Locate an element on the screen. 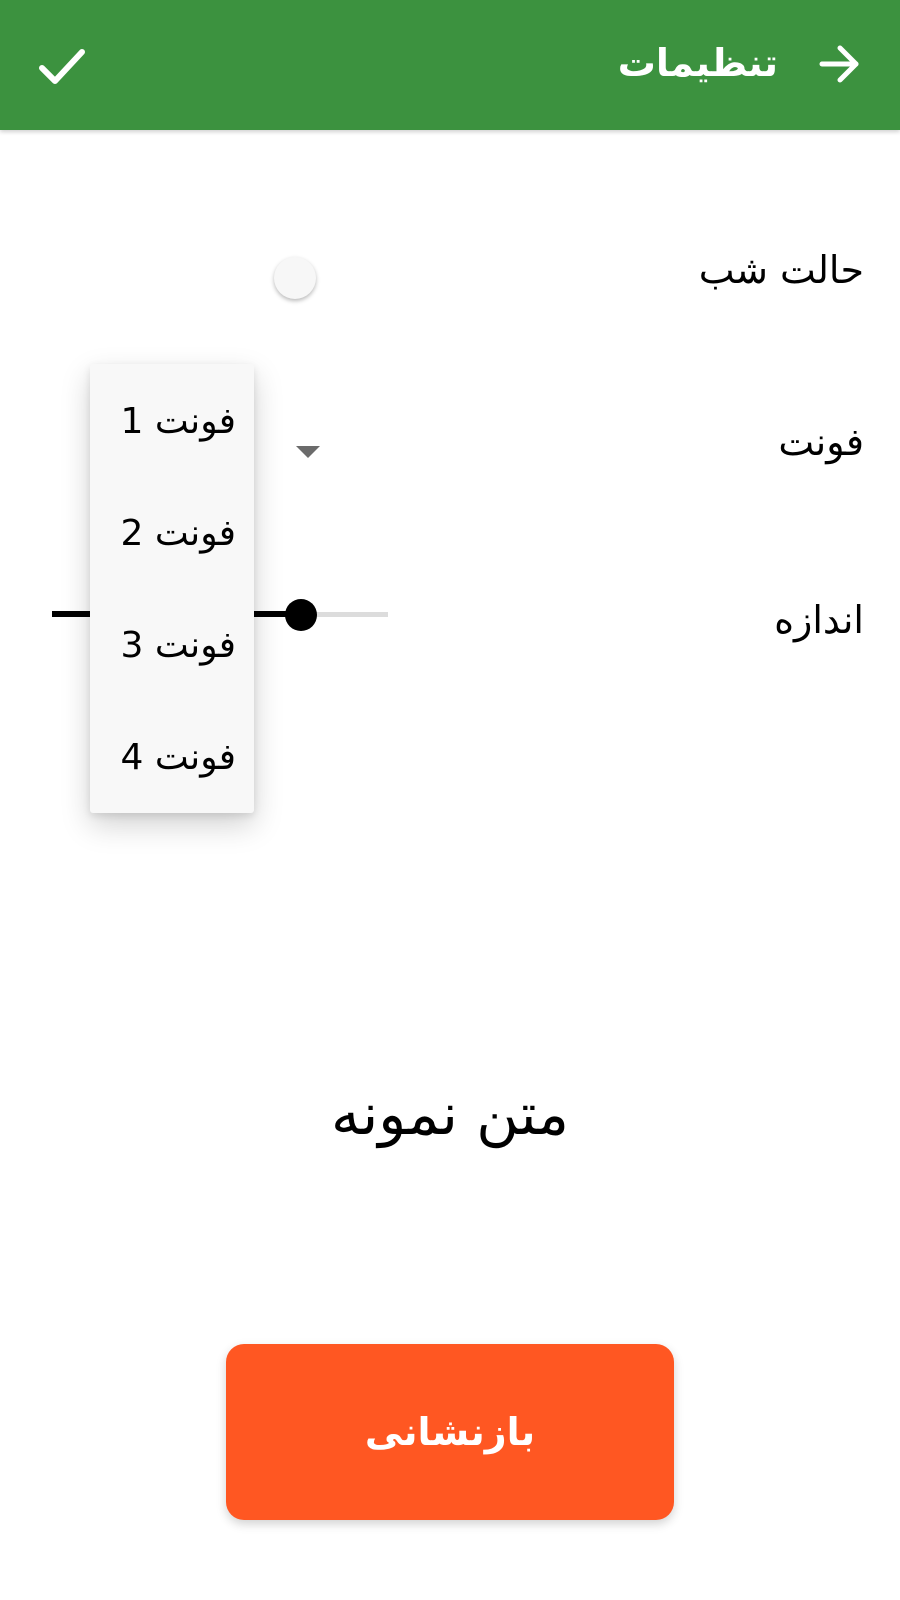 This screenshot has width=900, height=1600. font-option-3: فونت 3 is located at coordinates (172, 646).